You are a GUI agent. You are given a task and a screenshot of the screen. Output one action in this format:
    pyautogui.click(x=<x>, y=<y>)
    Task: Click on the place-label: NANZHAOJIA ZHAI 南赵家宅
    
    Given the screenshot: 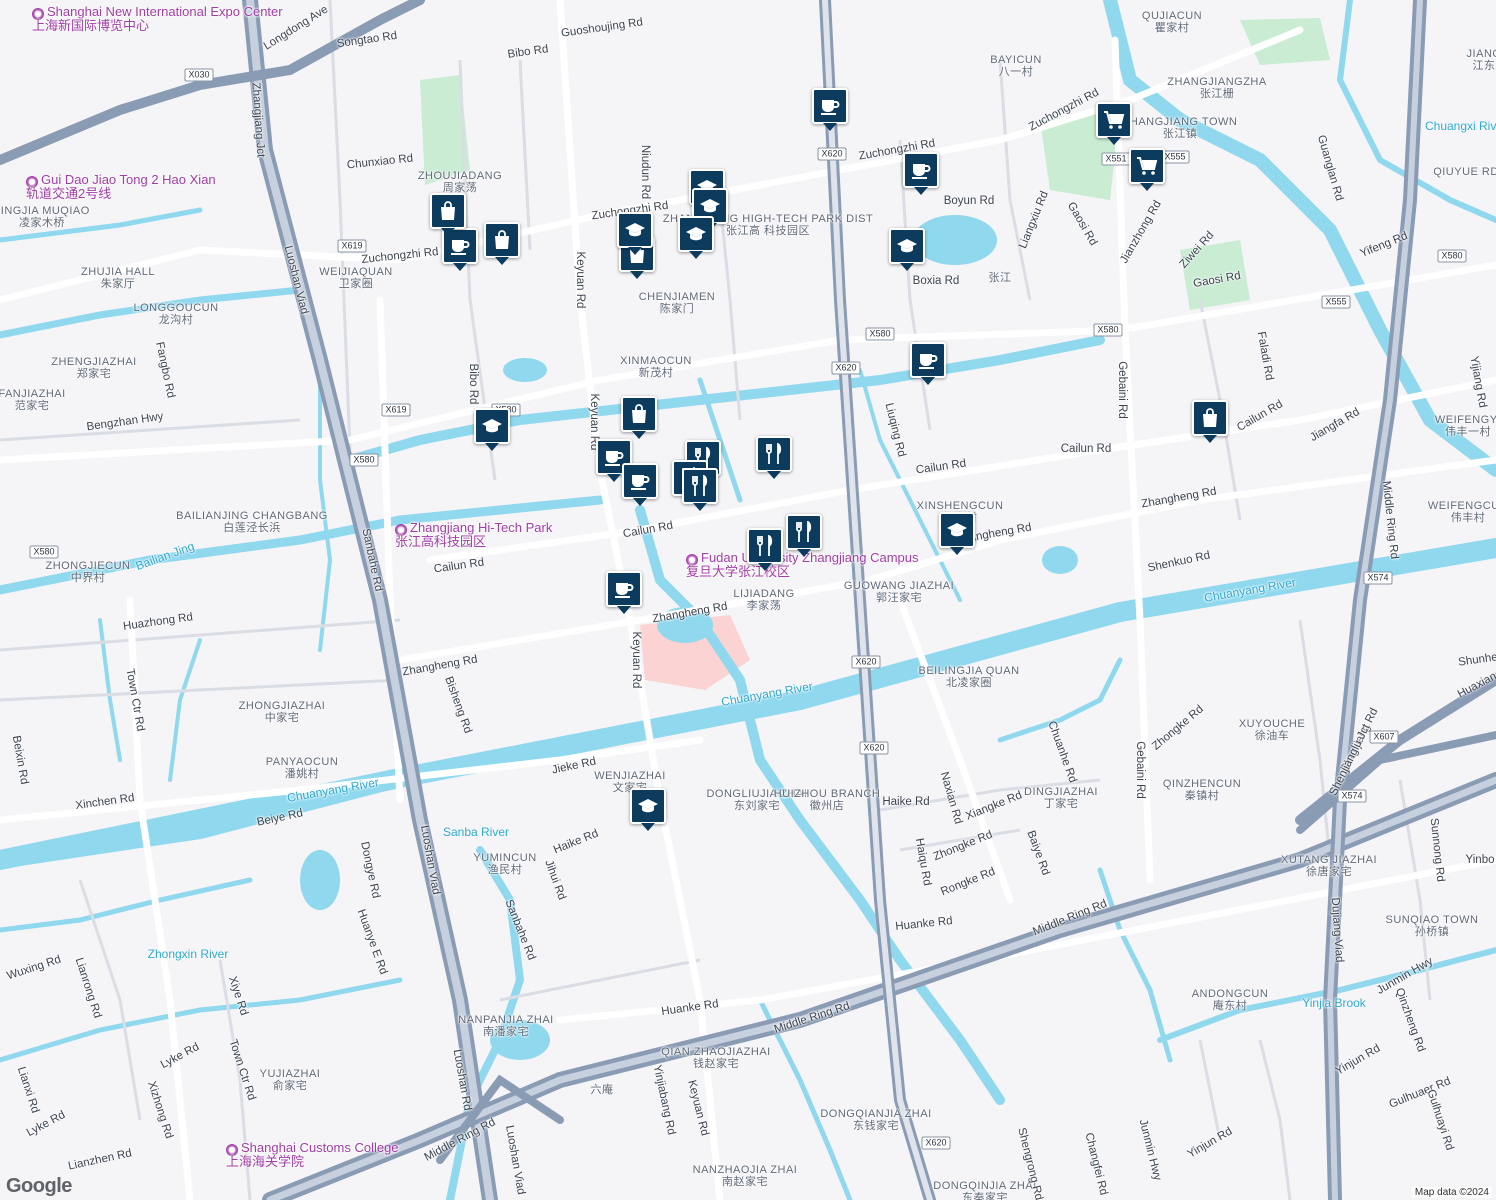 What is the action you would take?
    pyautogui.click(x=745, y=1176)
    